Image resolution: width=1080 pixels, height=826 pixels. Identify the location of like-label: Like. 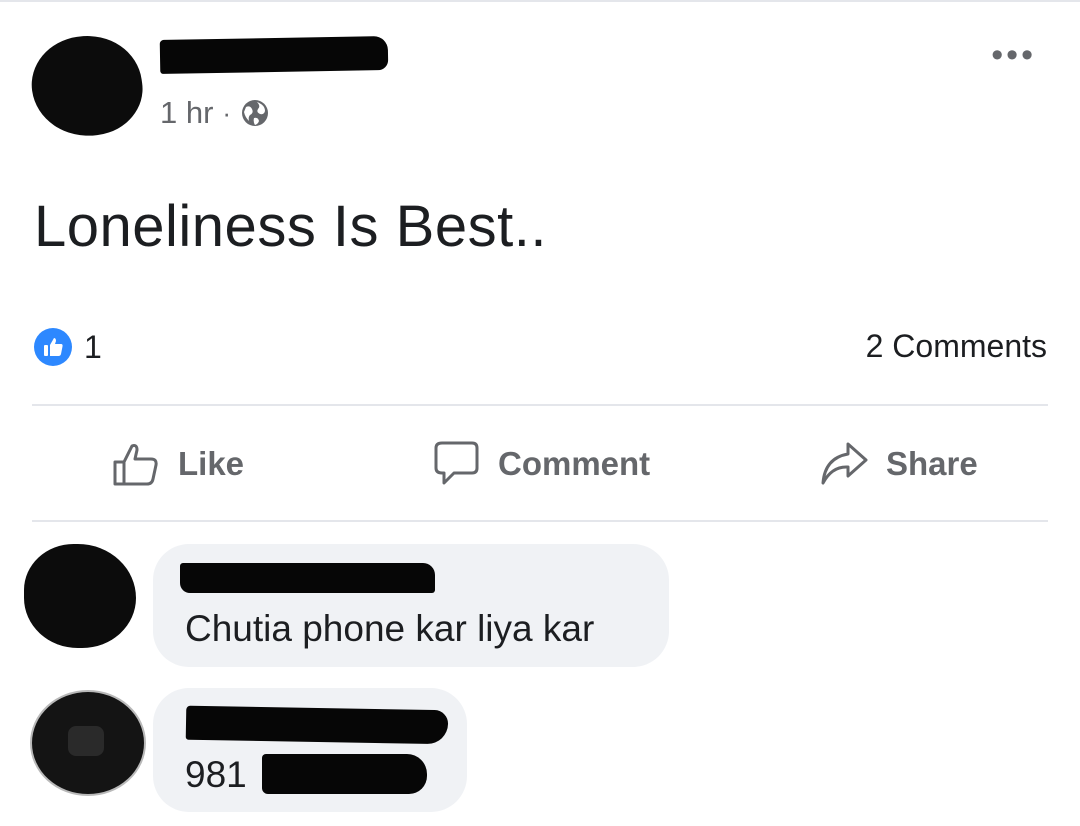
(211, 463).